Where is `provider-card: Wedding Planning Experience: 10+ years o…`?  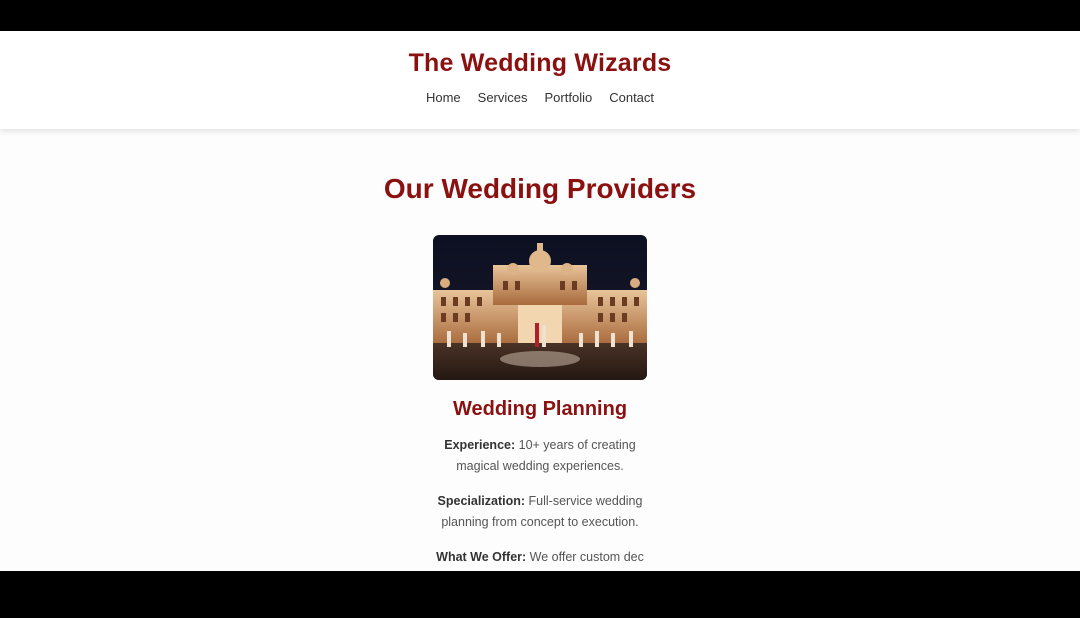
provider-card: Wedding Planning Experience: 10+ years o… is located at coordinates (540, 401).